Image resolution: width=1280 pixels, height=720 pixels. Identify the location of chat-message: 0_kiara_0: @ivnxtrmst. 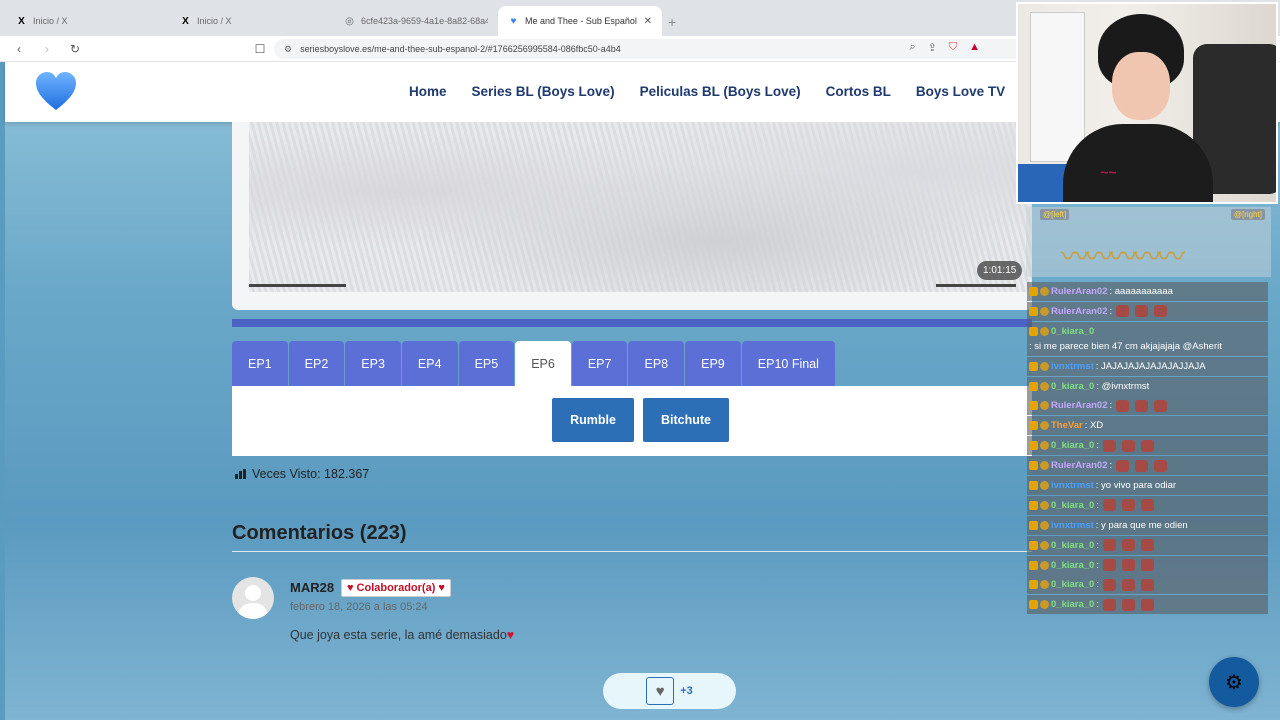
(1147, 386).